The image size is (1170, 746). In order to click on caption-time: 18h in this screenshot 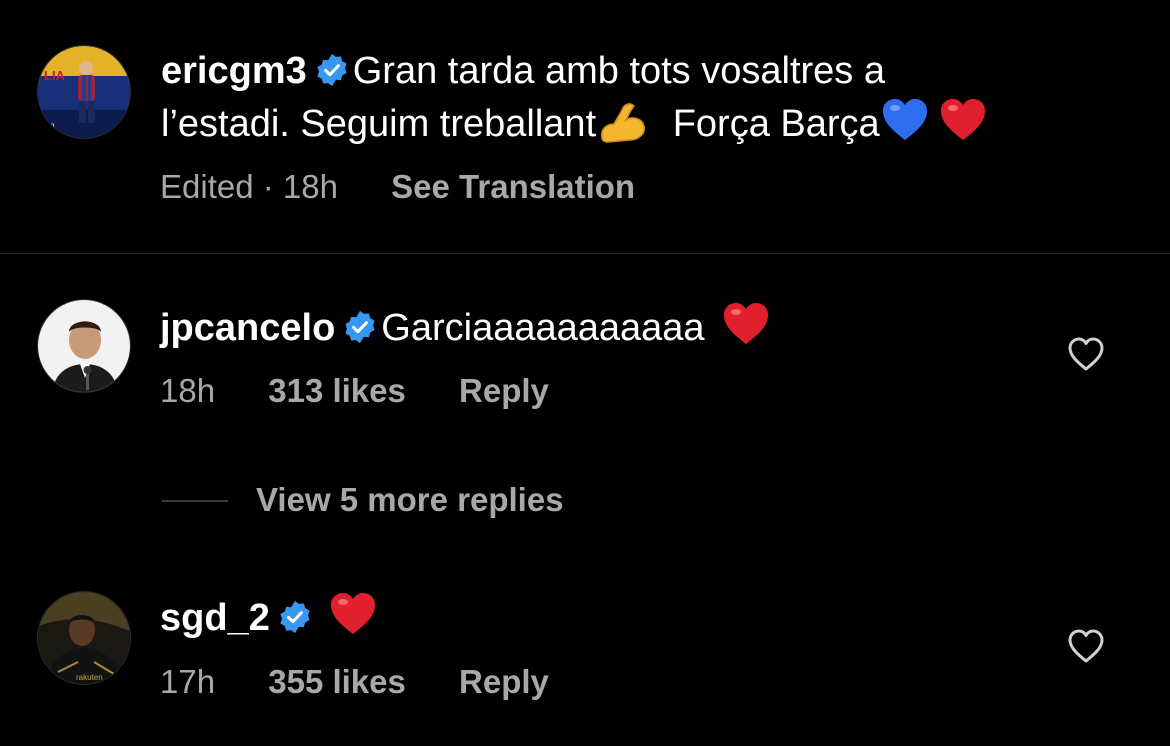, I will do `click(310, 186)`.